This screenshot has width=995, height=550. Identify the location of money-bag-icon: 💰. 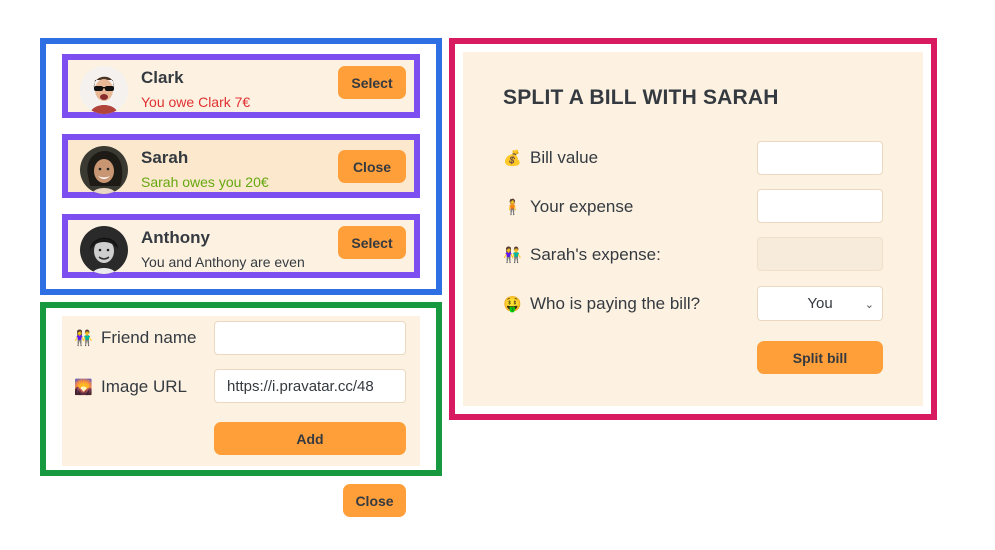
(512, 158).